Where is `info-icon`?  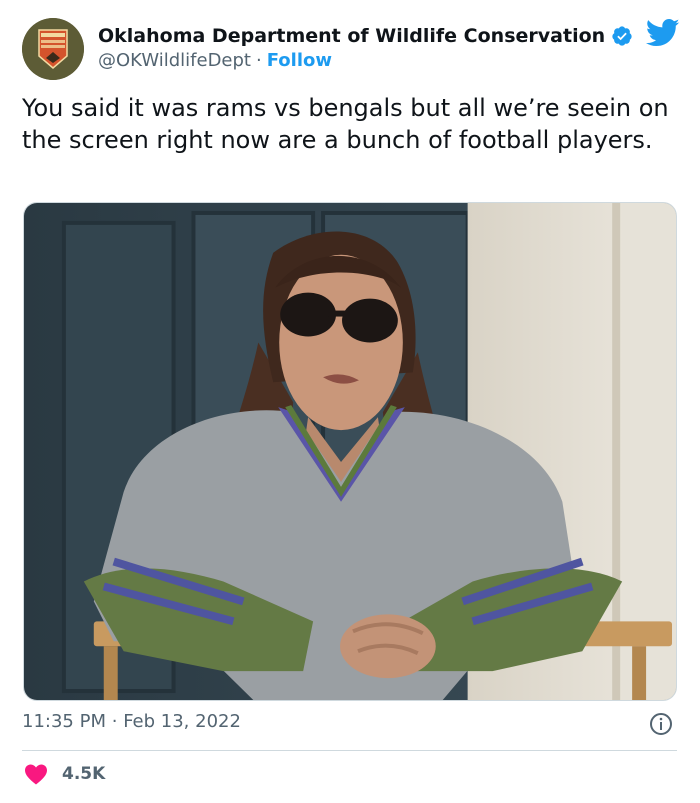 info-icon is located at coordinates (661, 724).